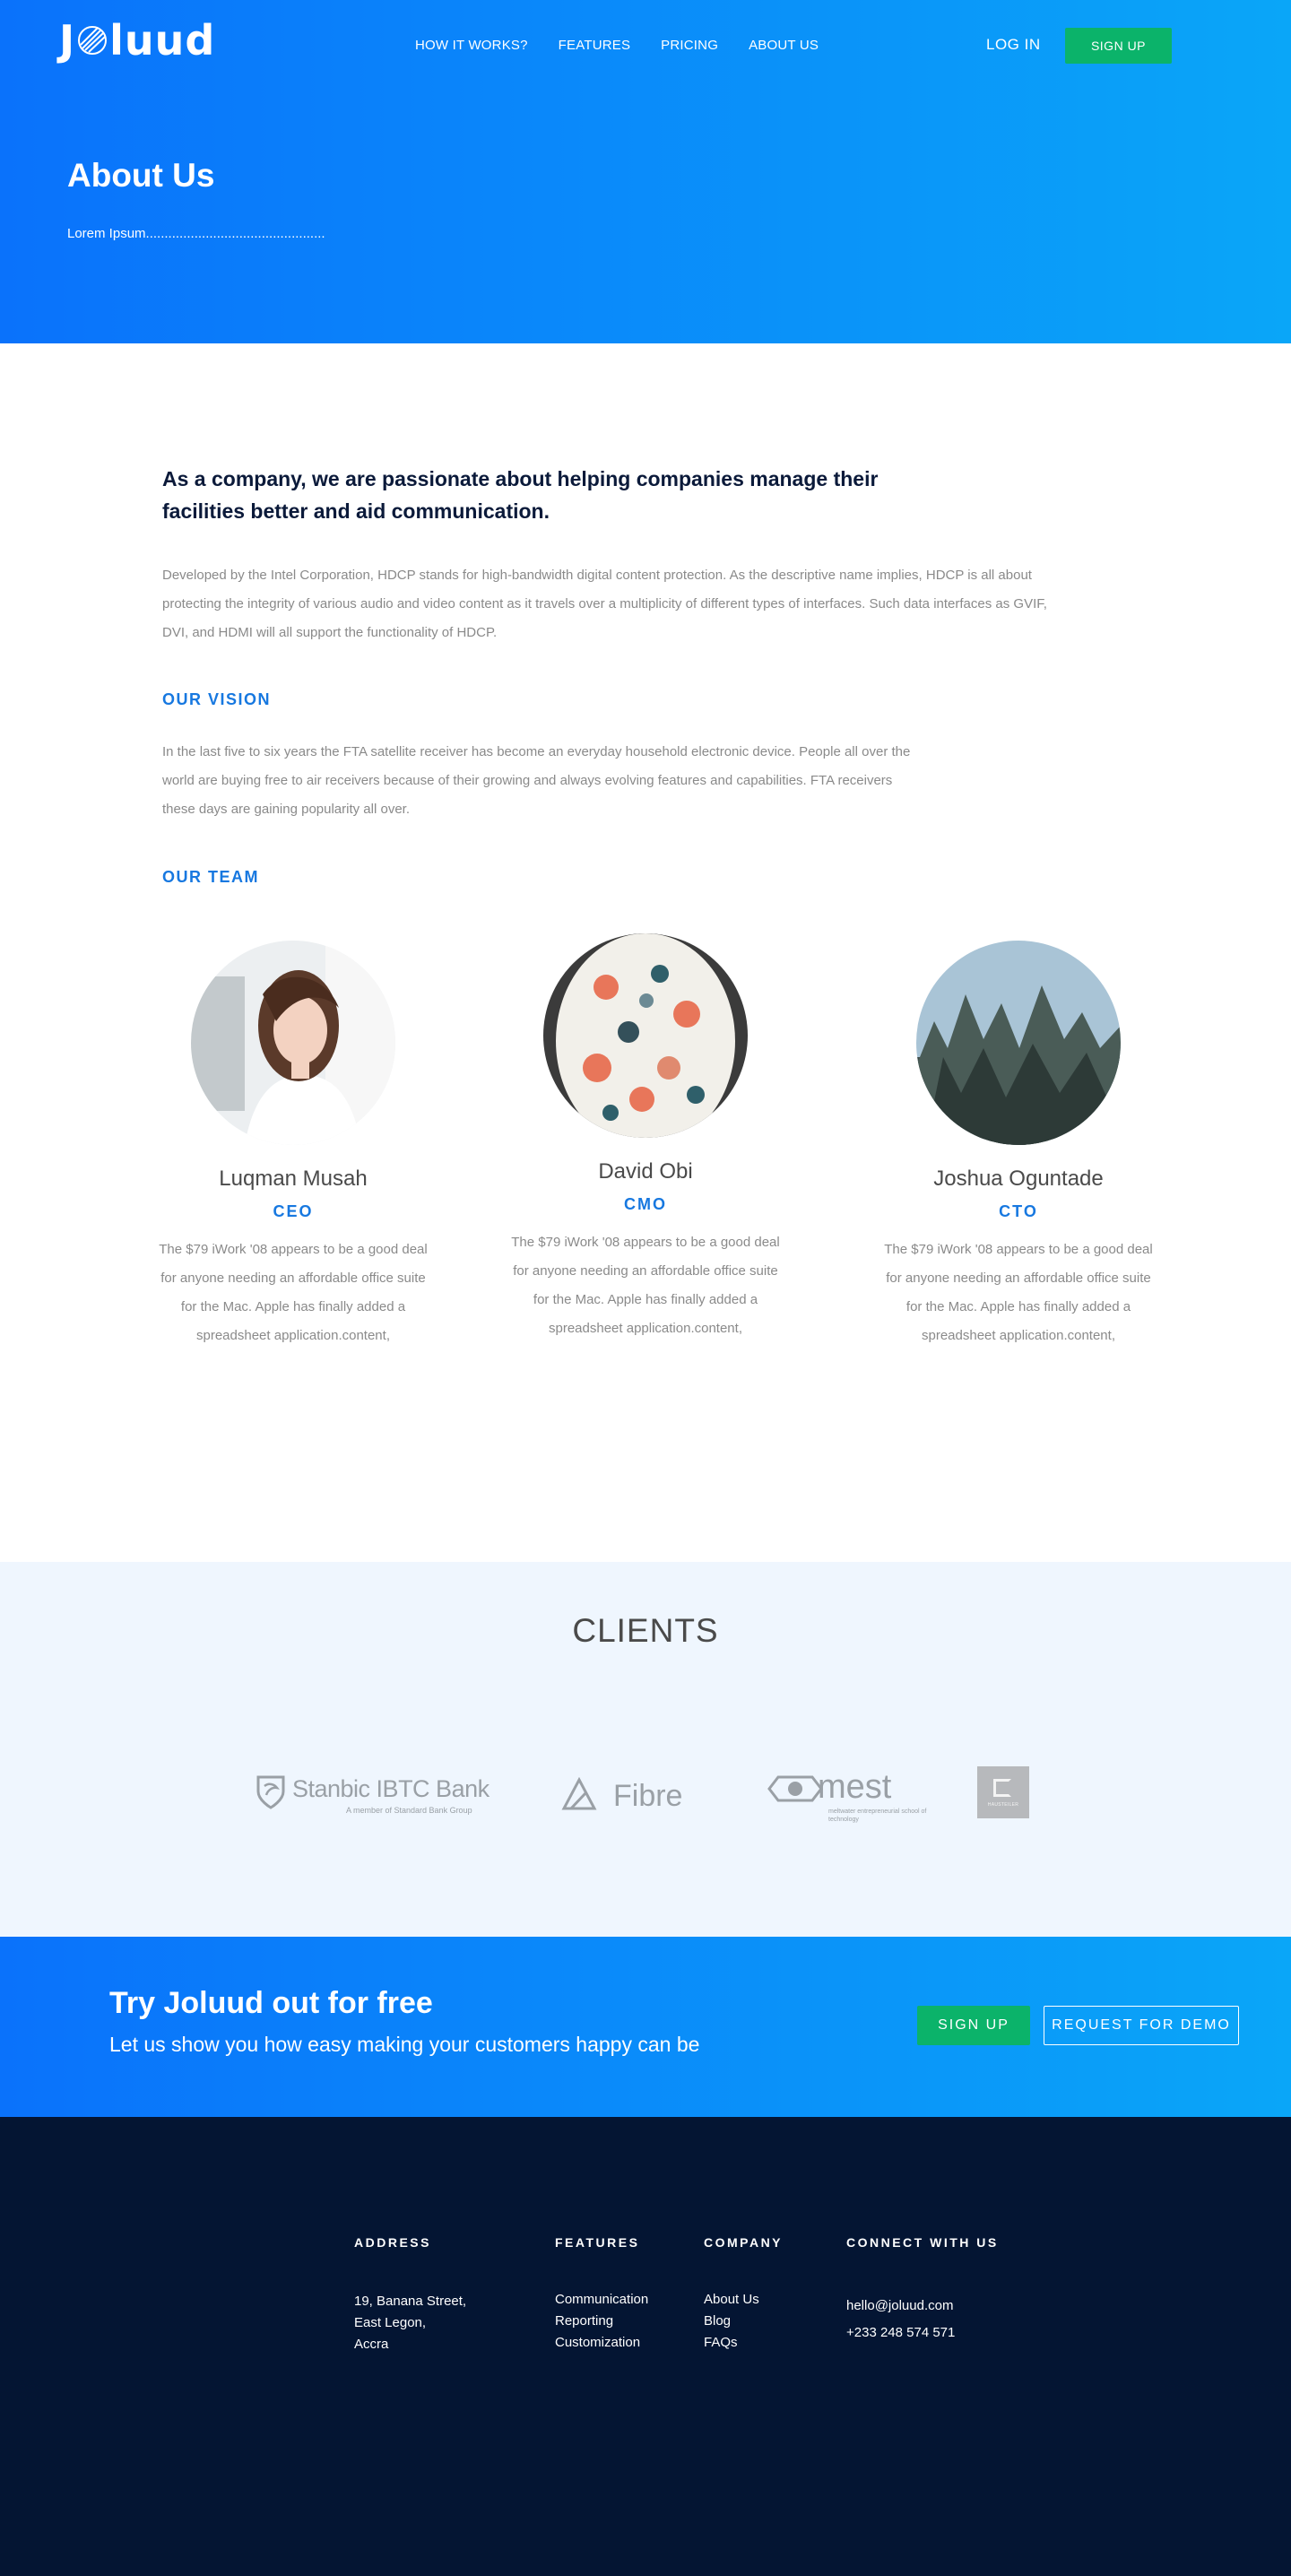 This screenshot has width=1291, height=2576. I want to click on member-role: CMO, so click(645, 1204).